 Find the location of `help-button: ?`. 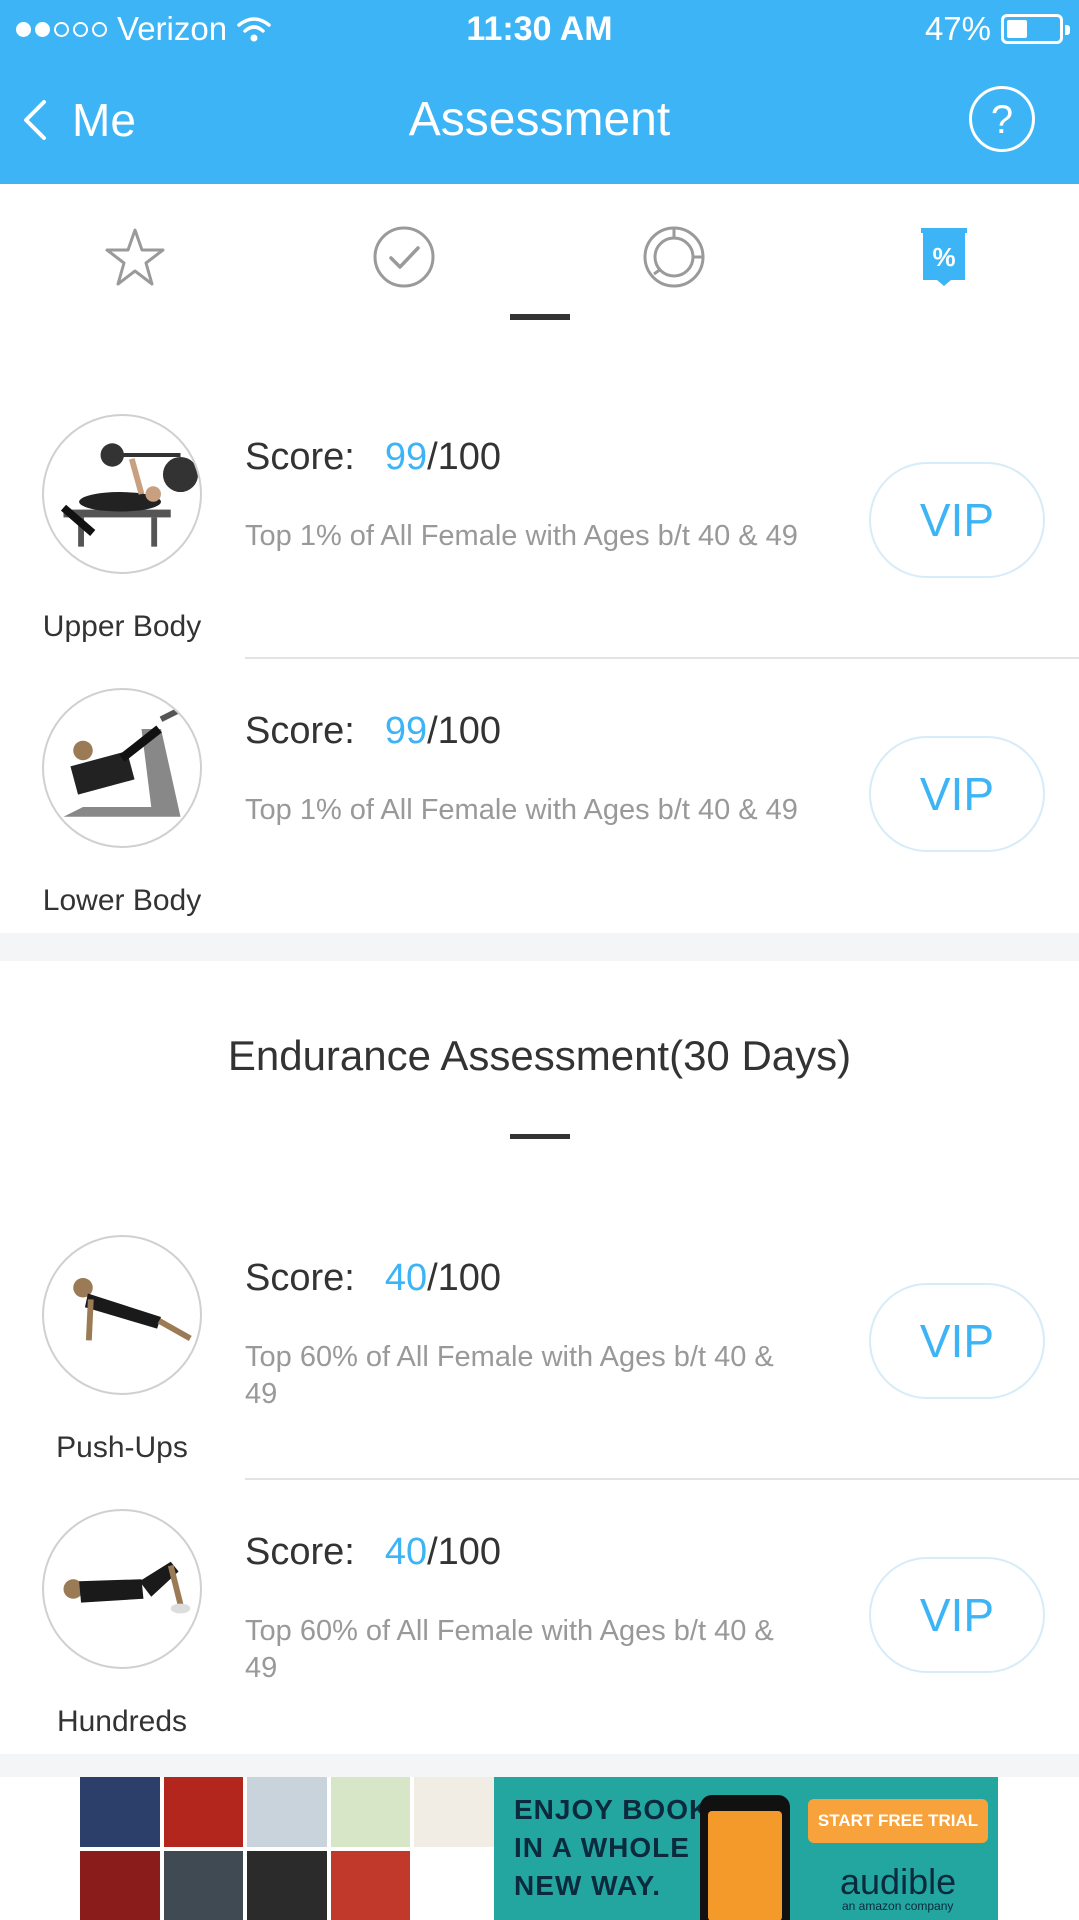

help-button: ? is located at coordinates (1002, 119).